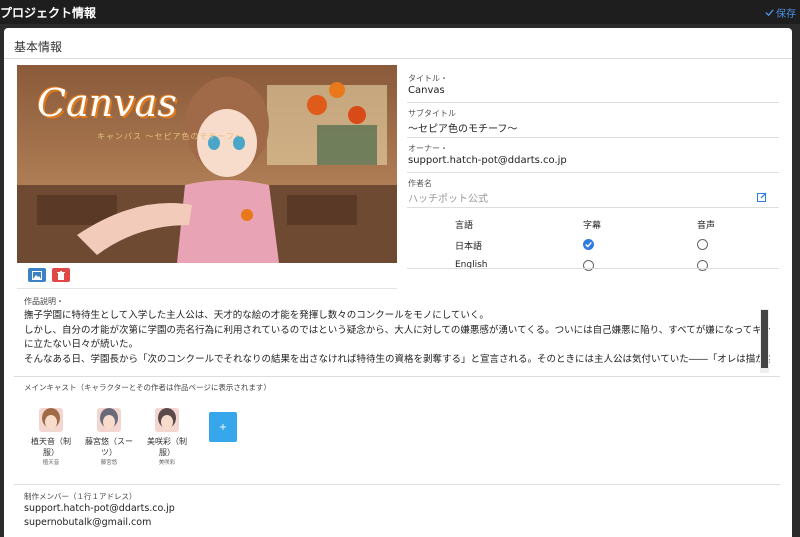  I want to click on author-label: 作者名, so click(420, 183).